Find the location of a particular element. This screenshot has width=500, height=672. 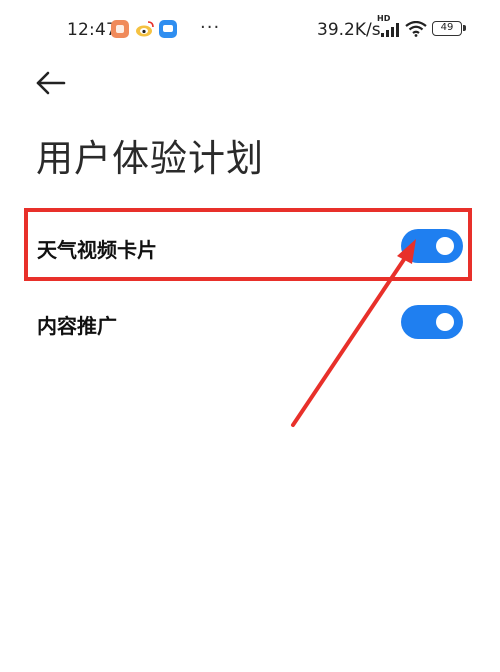

status-more-indicator: ··· is located at coordinates (210, 27).